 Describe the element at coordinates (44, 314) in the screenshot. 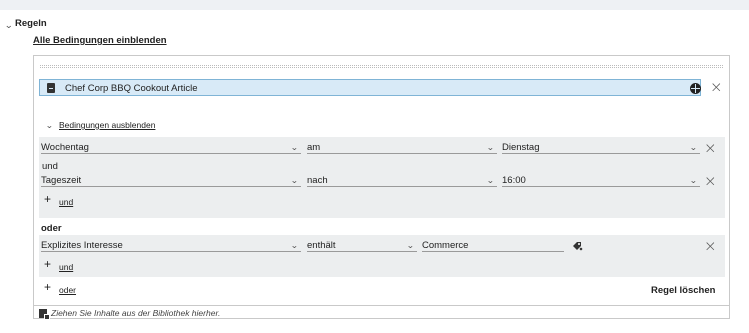

I see `library-icon` at that location.